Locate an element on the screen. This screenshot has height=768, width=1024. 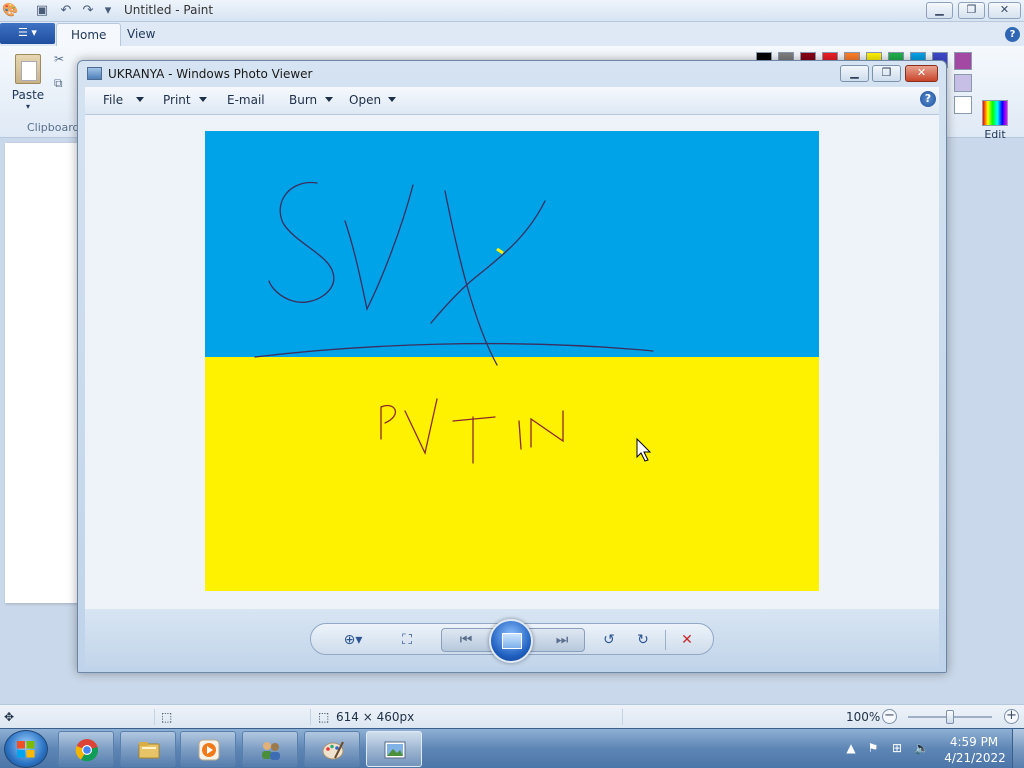
photo-viewer-menubar: File Print E-mail Burn Open ? is located at coordinates (512, 101).